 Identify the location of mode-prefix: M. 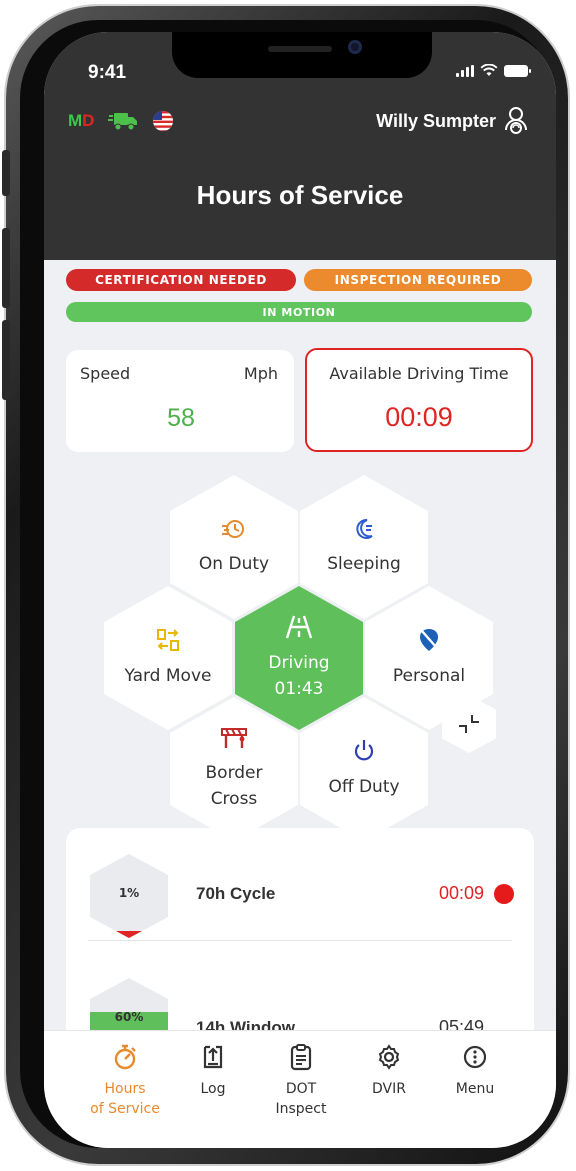
(75, 120).